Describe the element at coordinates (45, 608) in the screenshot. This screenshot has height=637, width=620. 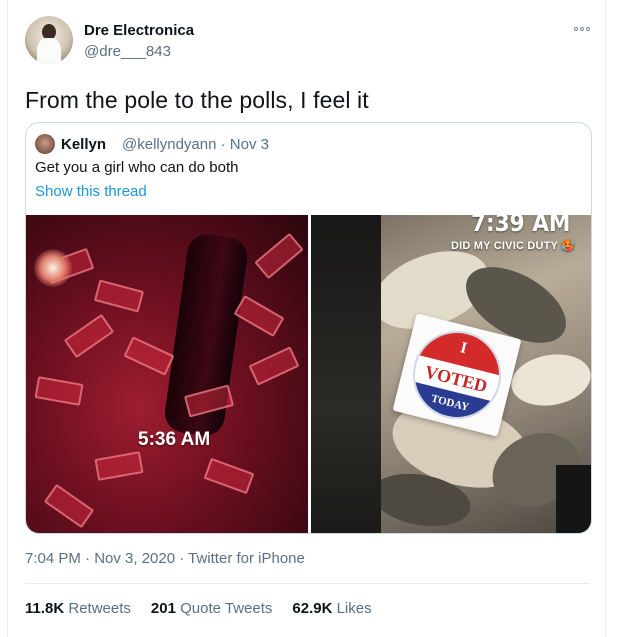
I see `retweets-count: 11.8K` at that location.